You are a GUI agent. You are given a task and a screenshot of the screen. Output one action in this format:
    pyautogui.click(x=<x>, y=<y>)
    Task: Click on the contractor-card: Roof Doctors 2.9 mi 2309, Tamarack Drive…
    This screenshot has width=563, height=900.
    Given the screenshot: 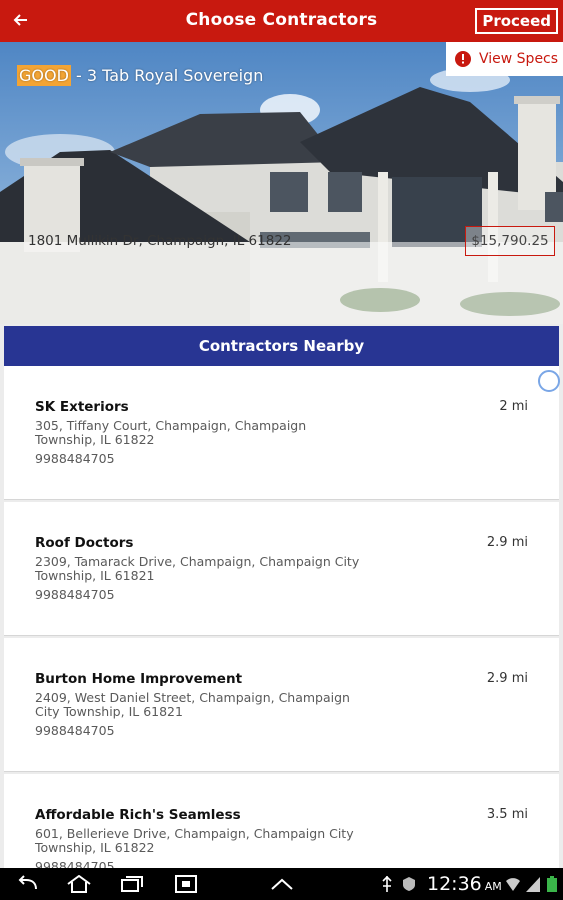 What is the action you would take?
    pyautogui.click(x=281, y=569)
    